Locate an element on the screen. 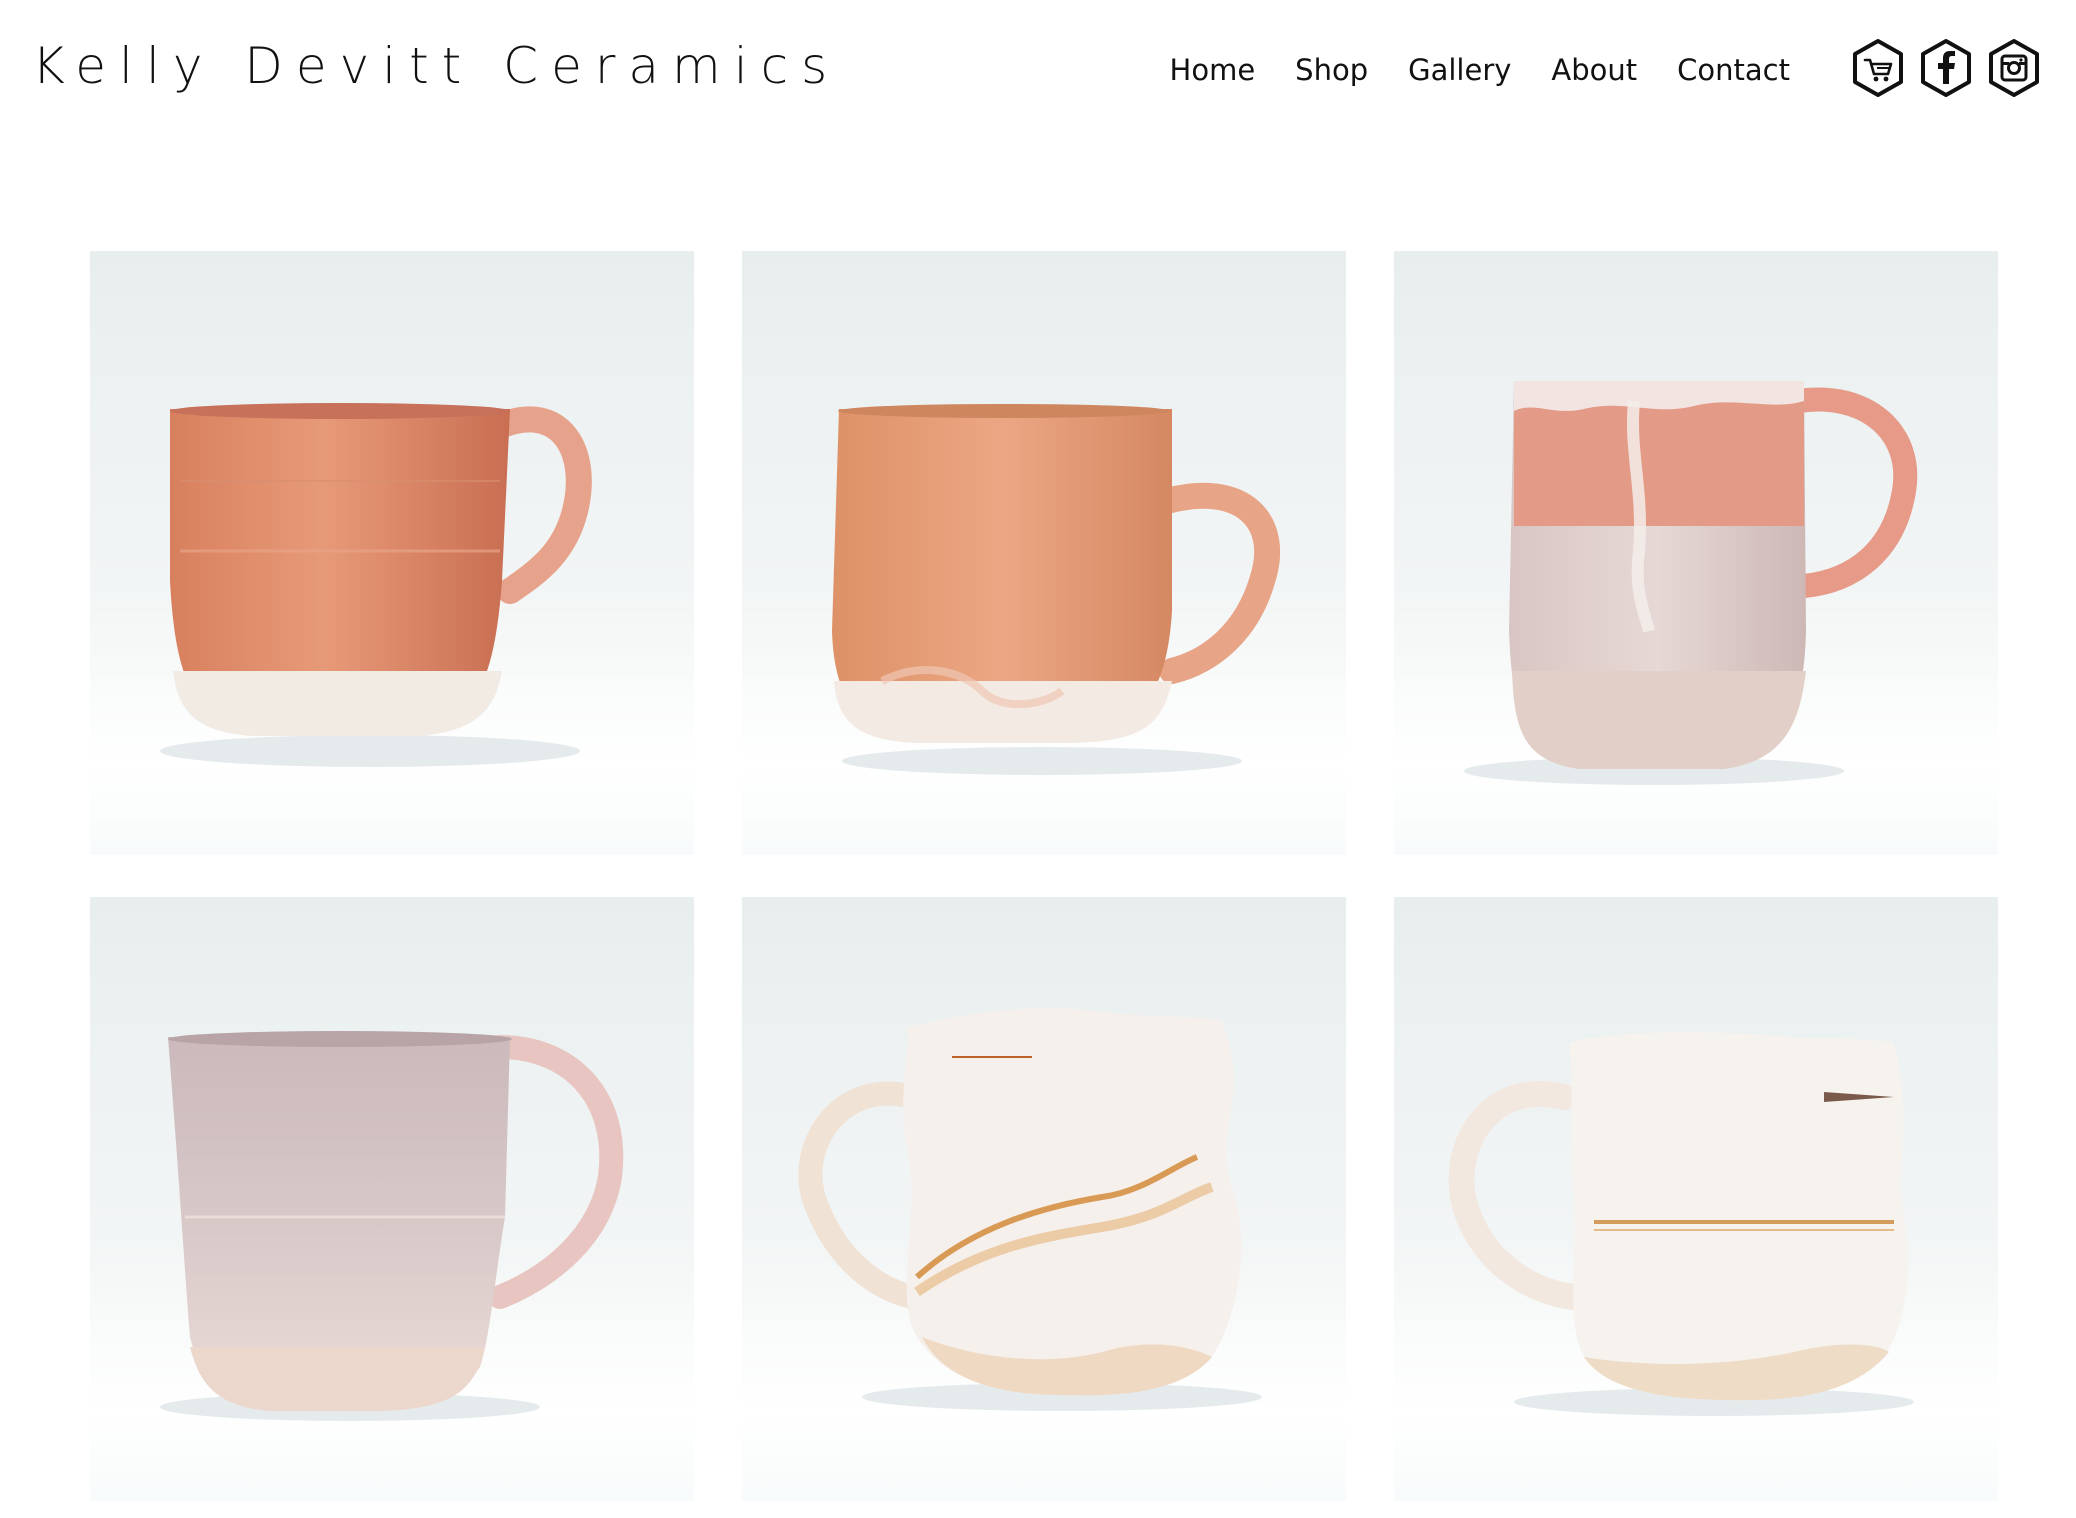 The width and height of the screenshot is (2076, 1518). lavender-mug-illustration is located at coordinates (392, 1226).